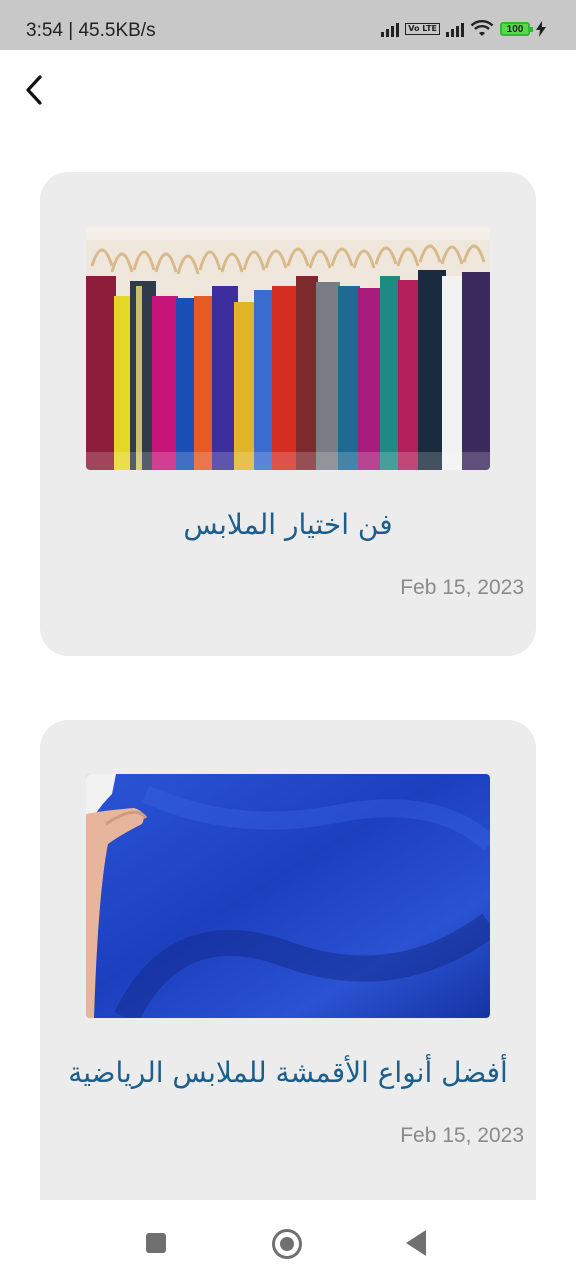  What do you see at coordinates (541, 29) in the screenshot?
I see `charging-icon` at bounding box center [541, 29].